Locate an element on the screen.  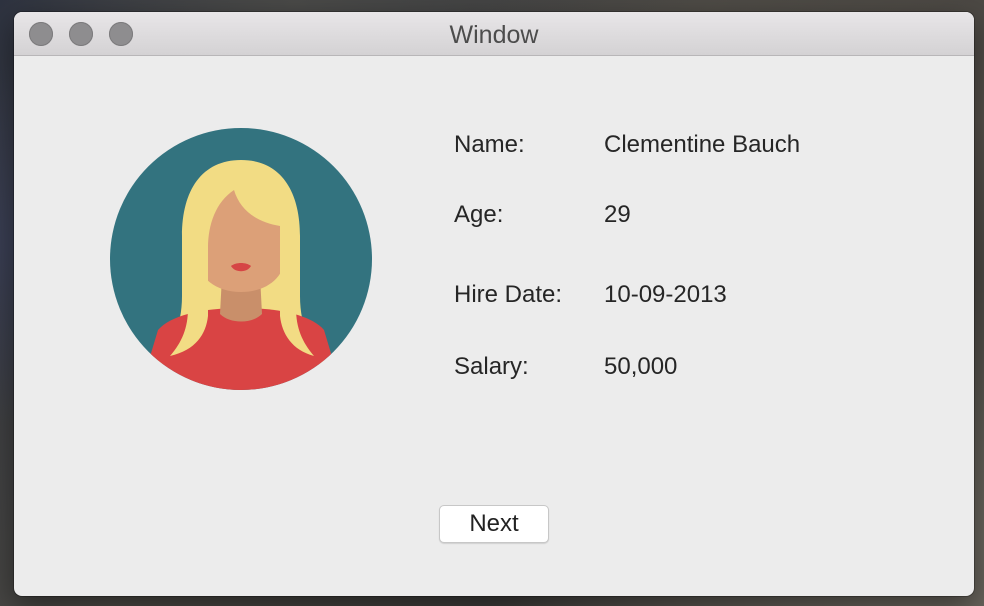
hire-date-label: Hire Date: is located at coordinates (508, 294).